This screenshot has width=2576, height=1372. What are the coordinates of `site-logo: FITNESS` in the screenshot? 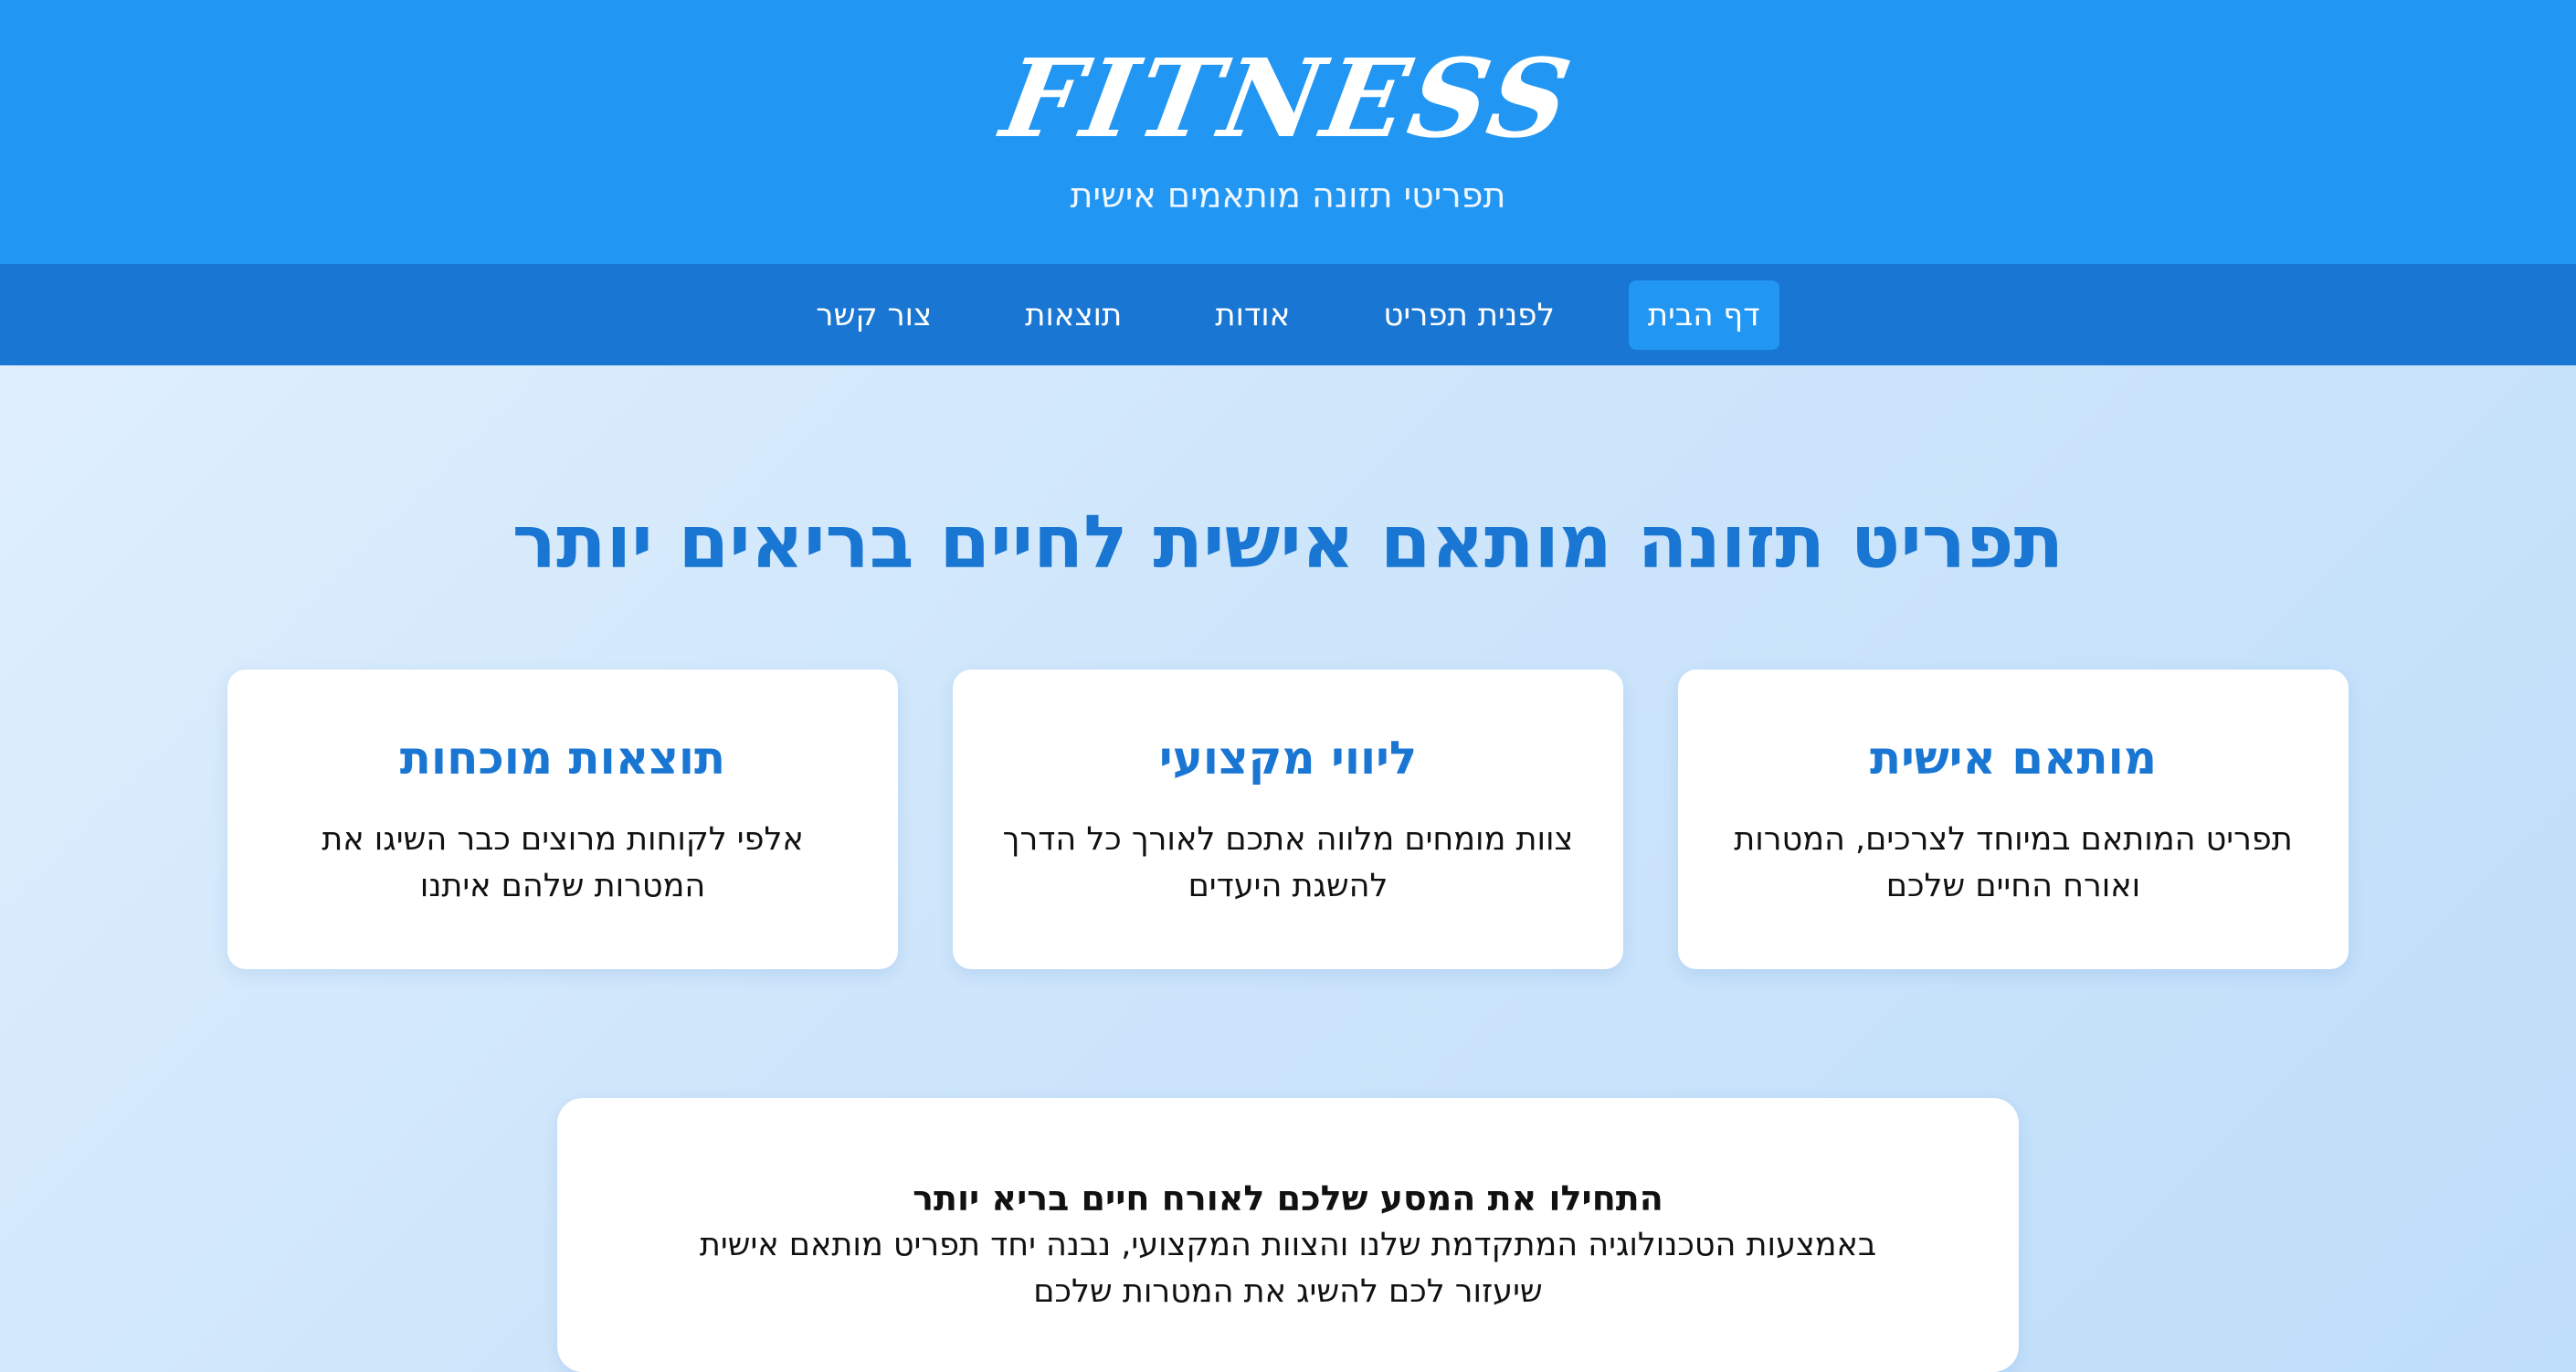 It's located at (1288, 98).